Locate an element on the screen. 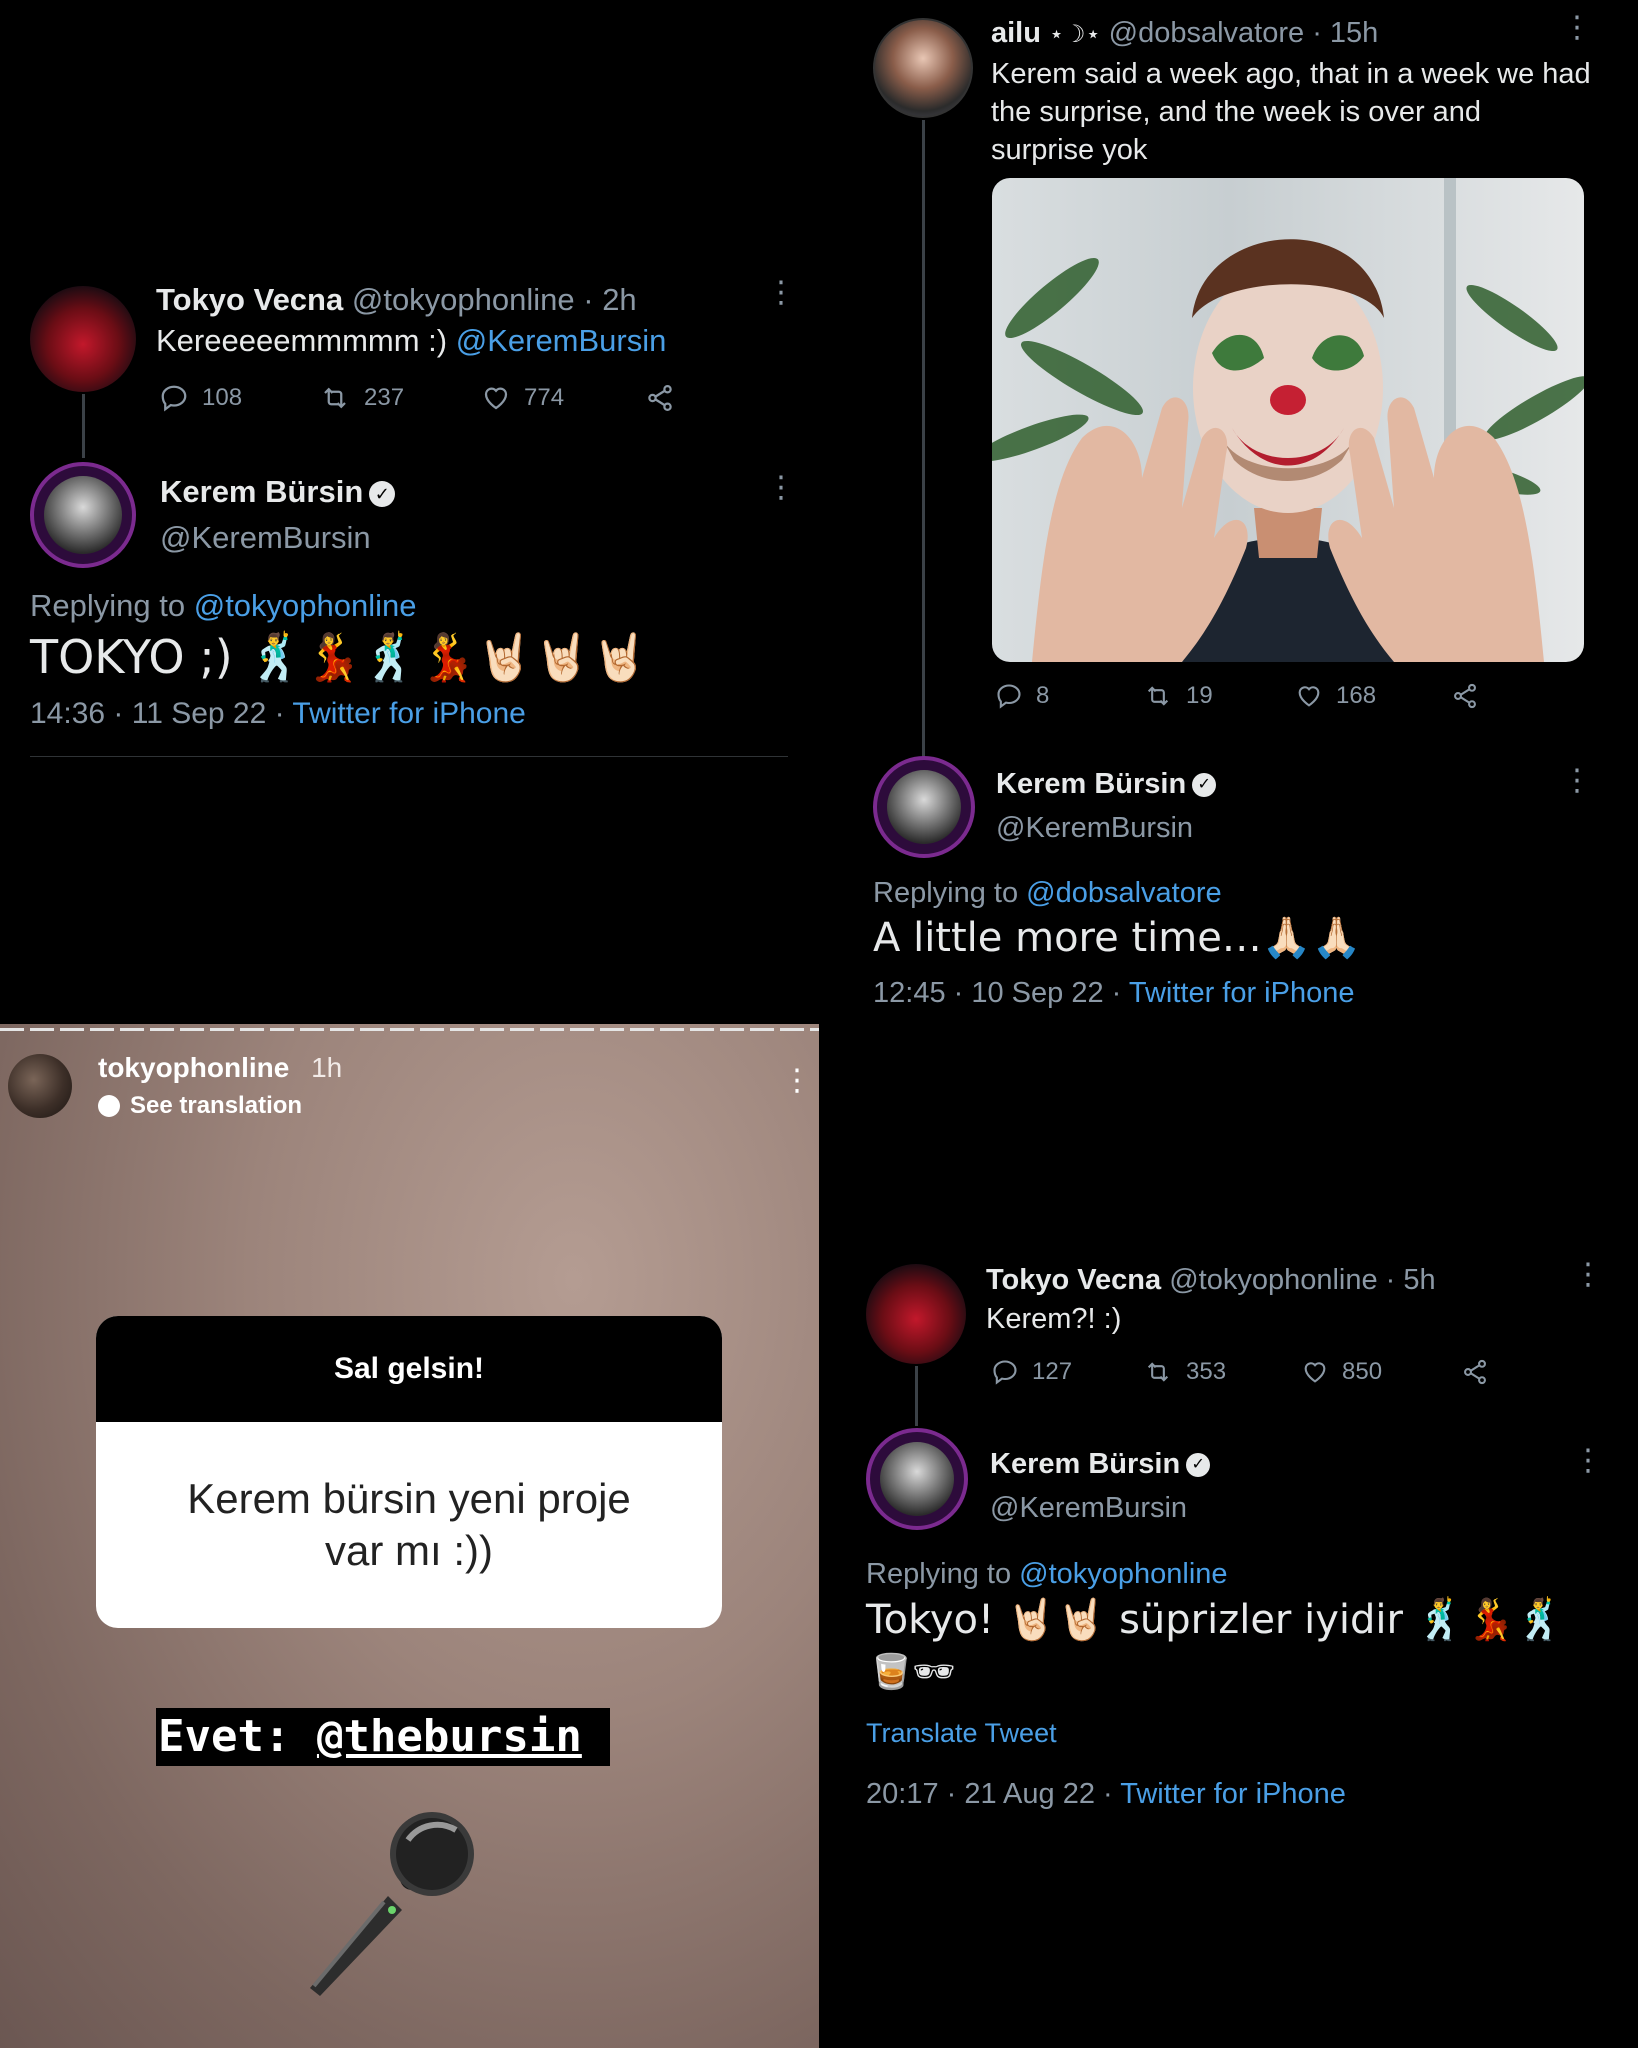  retweet-count: 237 is located at coordinates (384, 397).